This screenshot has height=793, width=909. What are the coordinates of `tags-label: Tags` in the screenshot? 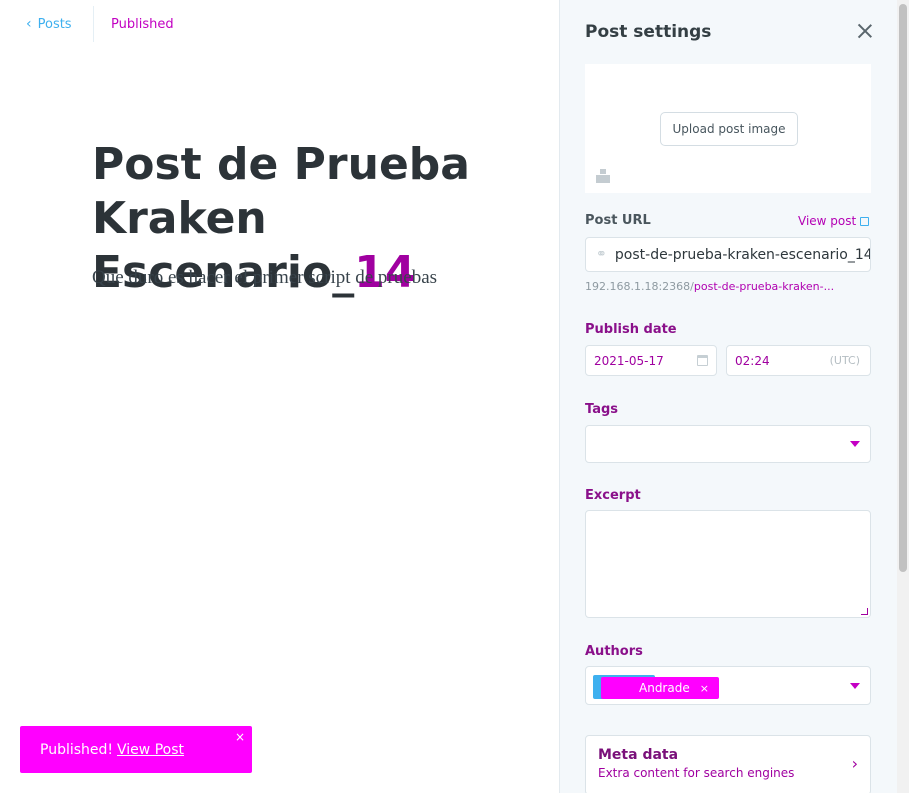 It's located at (602, 409).